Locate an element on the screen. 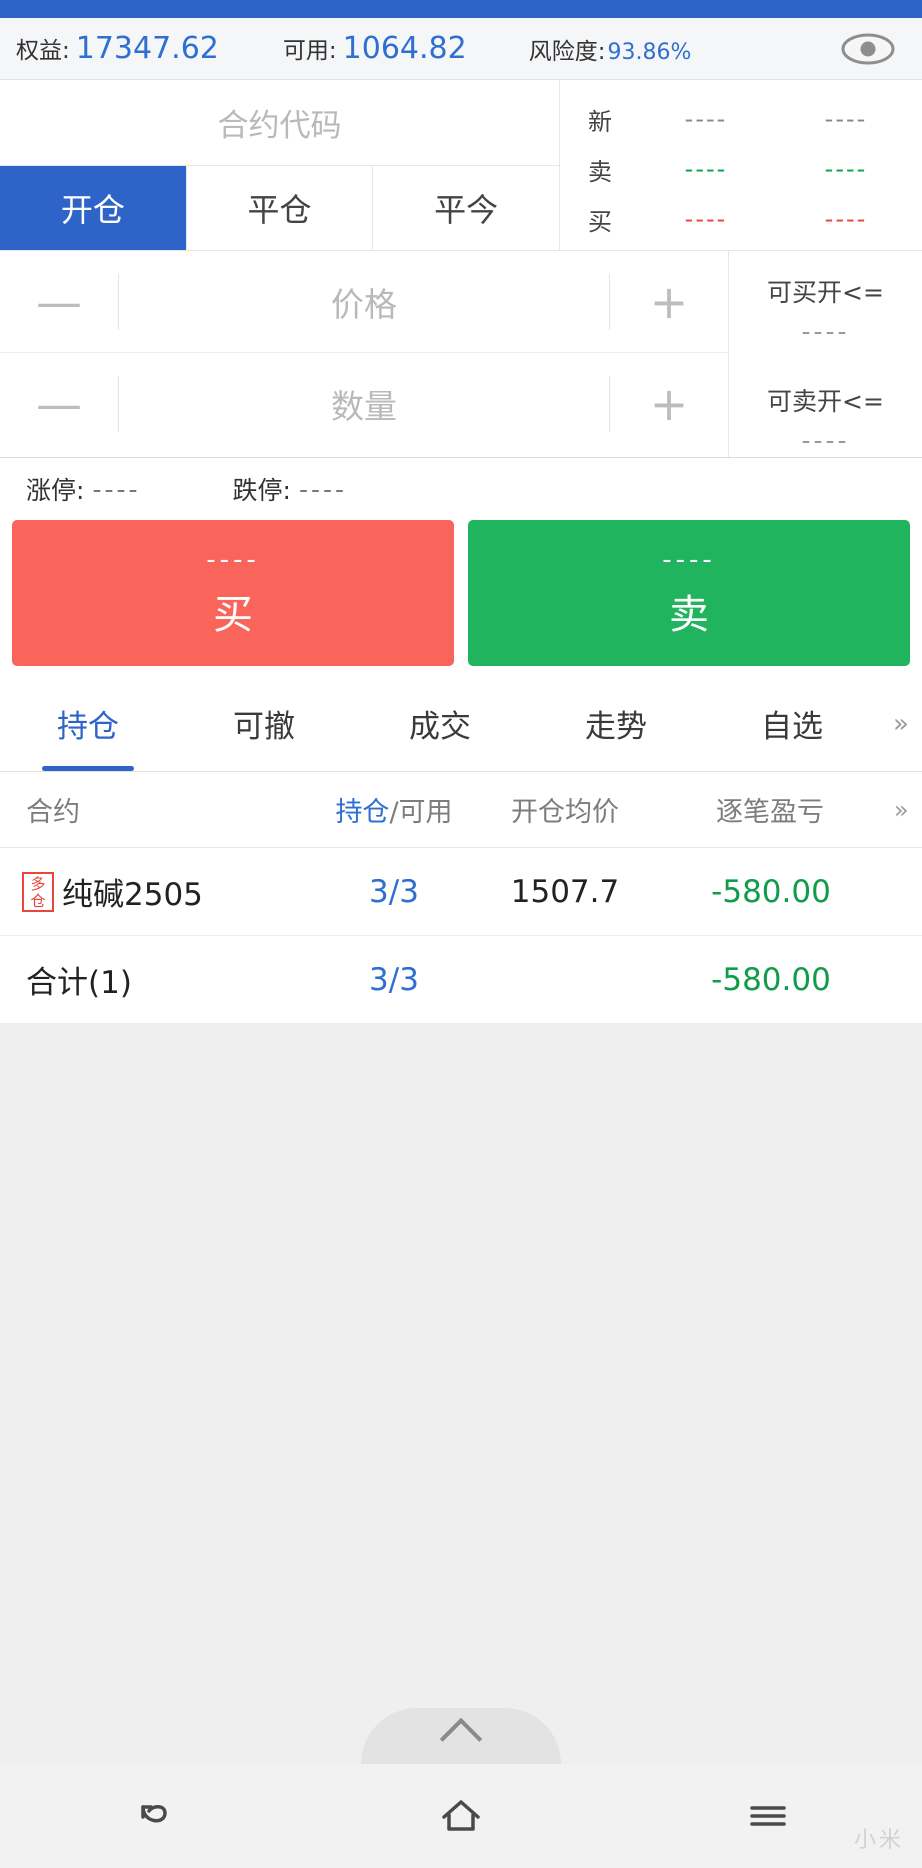 The height and width of the screenshot is (1868, 922). header-position: 持仓/可用 is located at coordinates (394, 809).